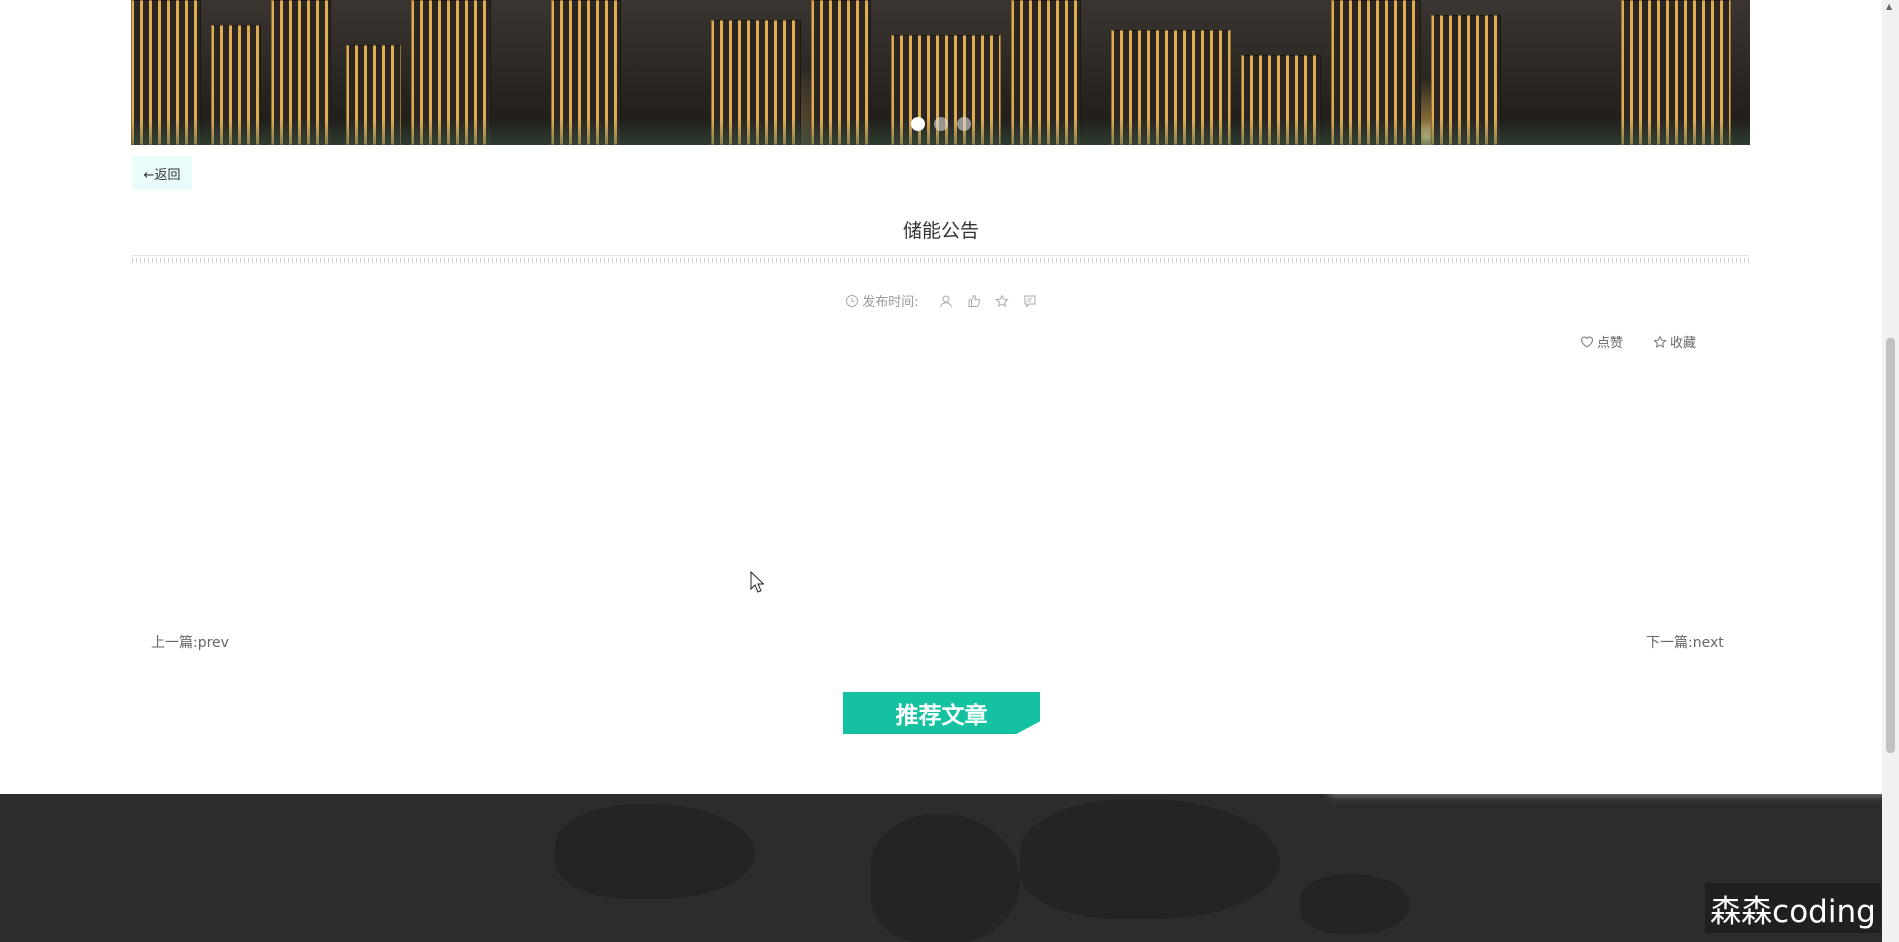  What do you see at coordinates (1614, 789) in the screenshot?
I see `overlay-fade` at bounding box center [1614, 789].